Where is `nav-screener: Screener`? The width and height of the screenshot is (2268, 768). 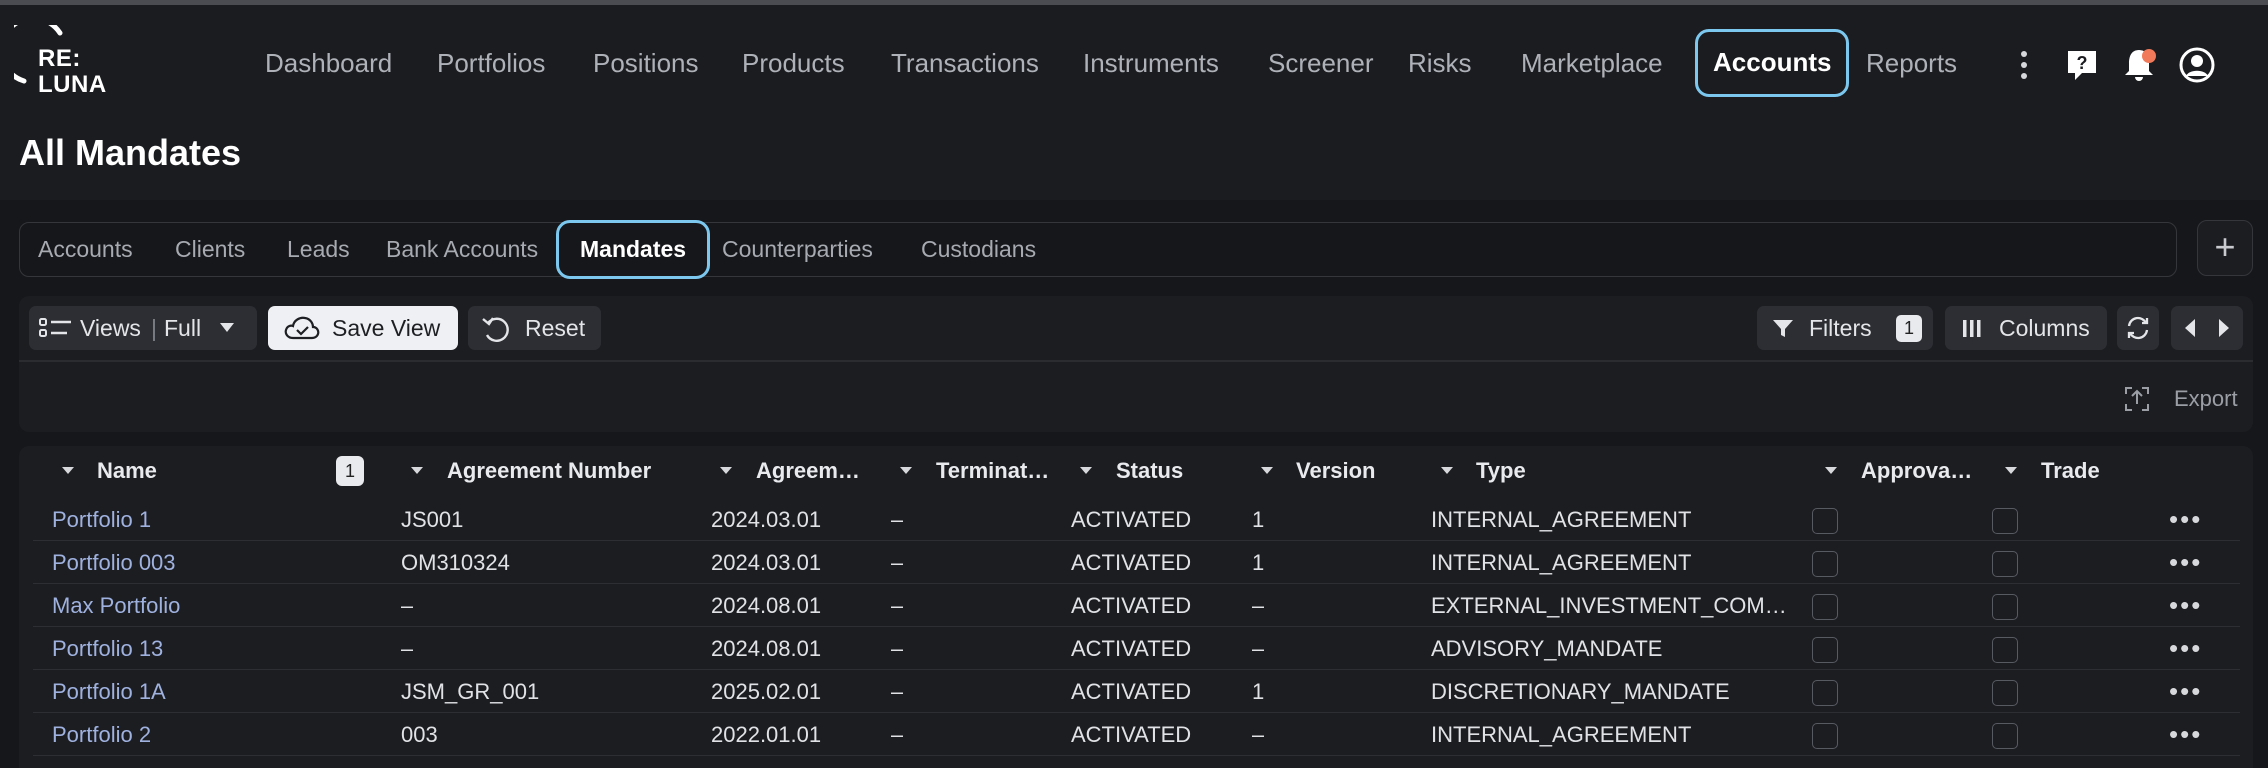
nav-screener: Screener is located at coordinates (1321, 63).